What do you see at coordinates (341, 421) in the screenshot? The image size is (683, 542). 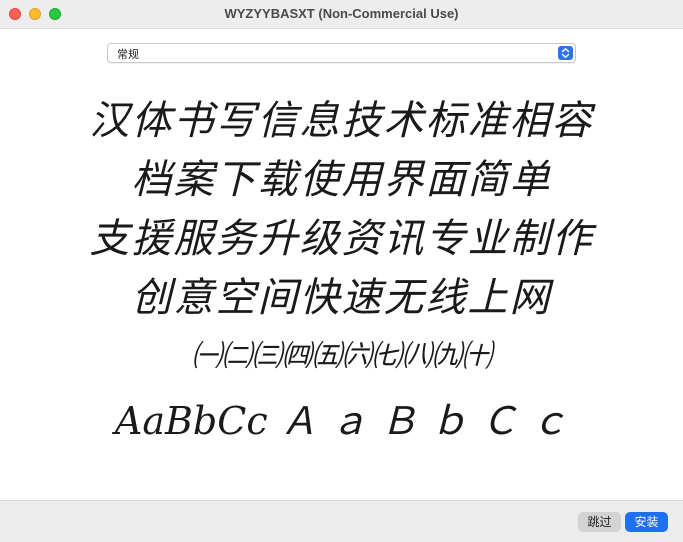 I see `preview-line-latin: AaBbCc Ａ ａ Ｂ ｂ Ｃ ｃ` at bounding box center [341, 421].